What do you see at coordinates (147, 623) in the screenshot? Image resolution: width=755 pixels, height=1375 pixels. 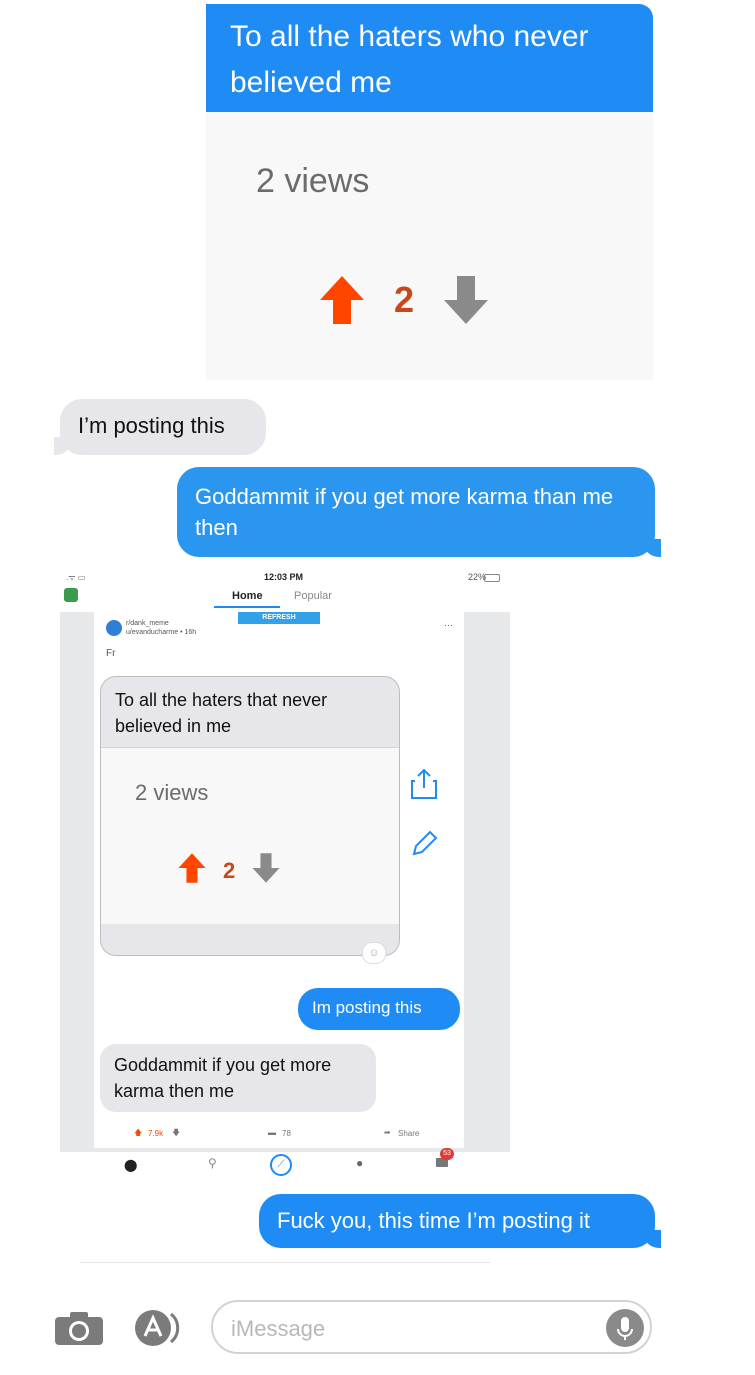 I see `subreddit-name: r/dank_meme` at bounding box center [147, 623].